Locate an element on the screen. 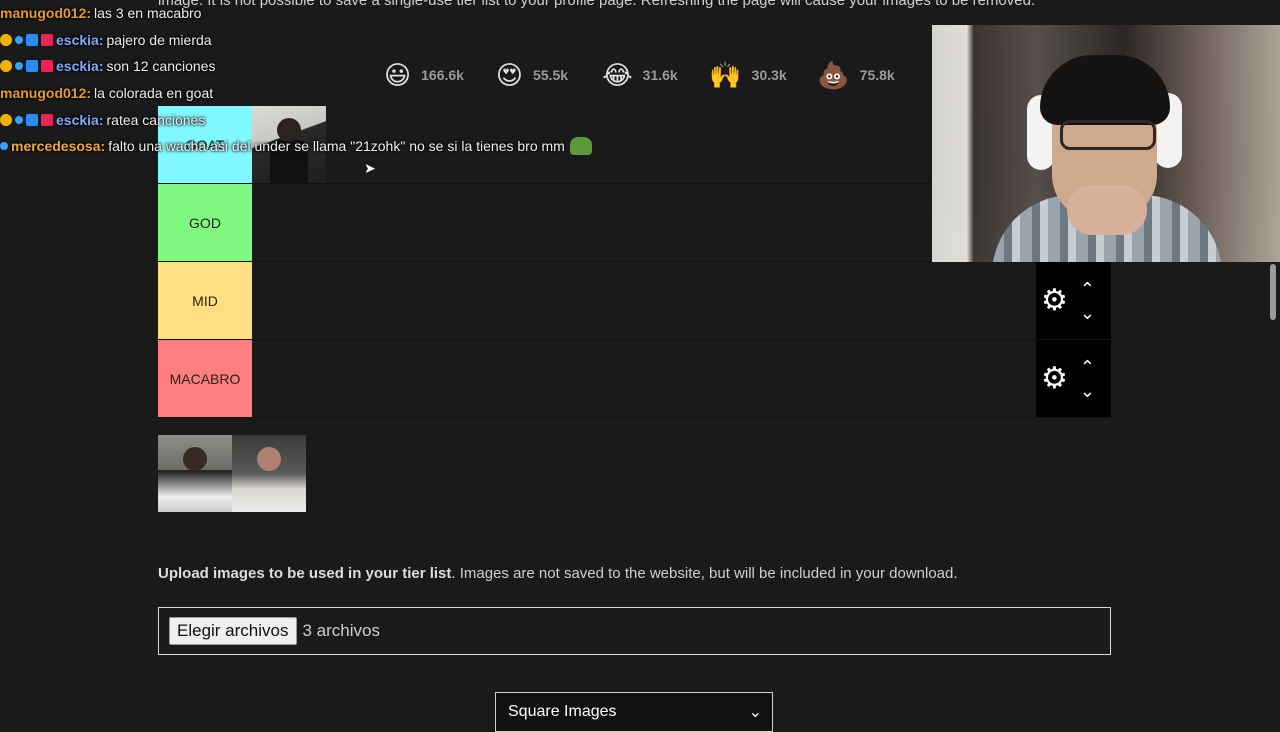  chat-message: manugod012: la colorada en goat is located at coordinates (320, 93).